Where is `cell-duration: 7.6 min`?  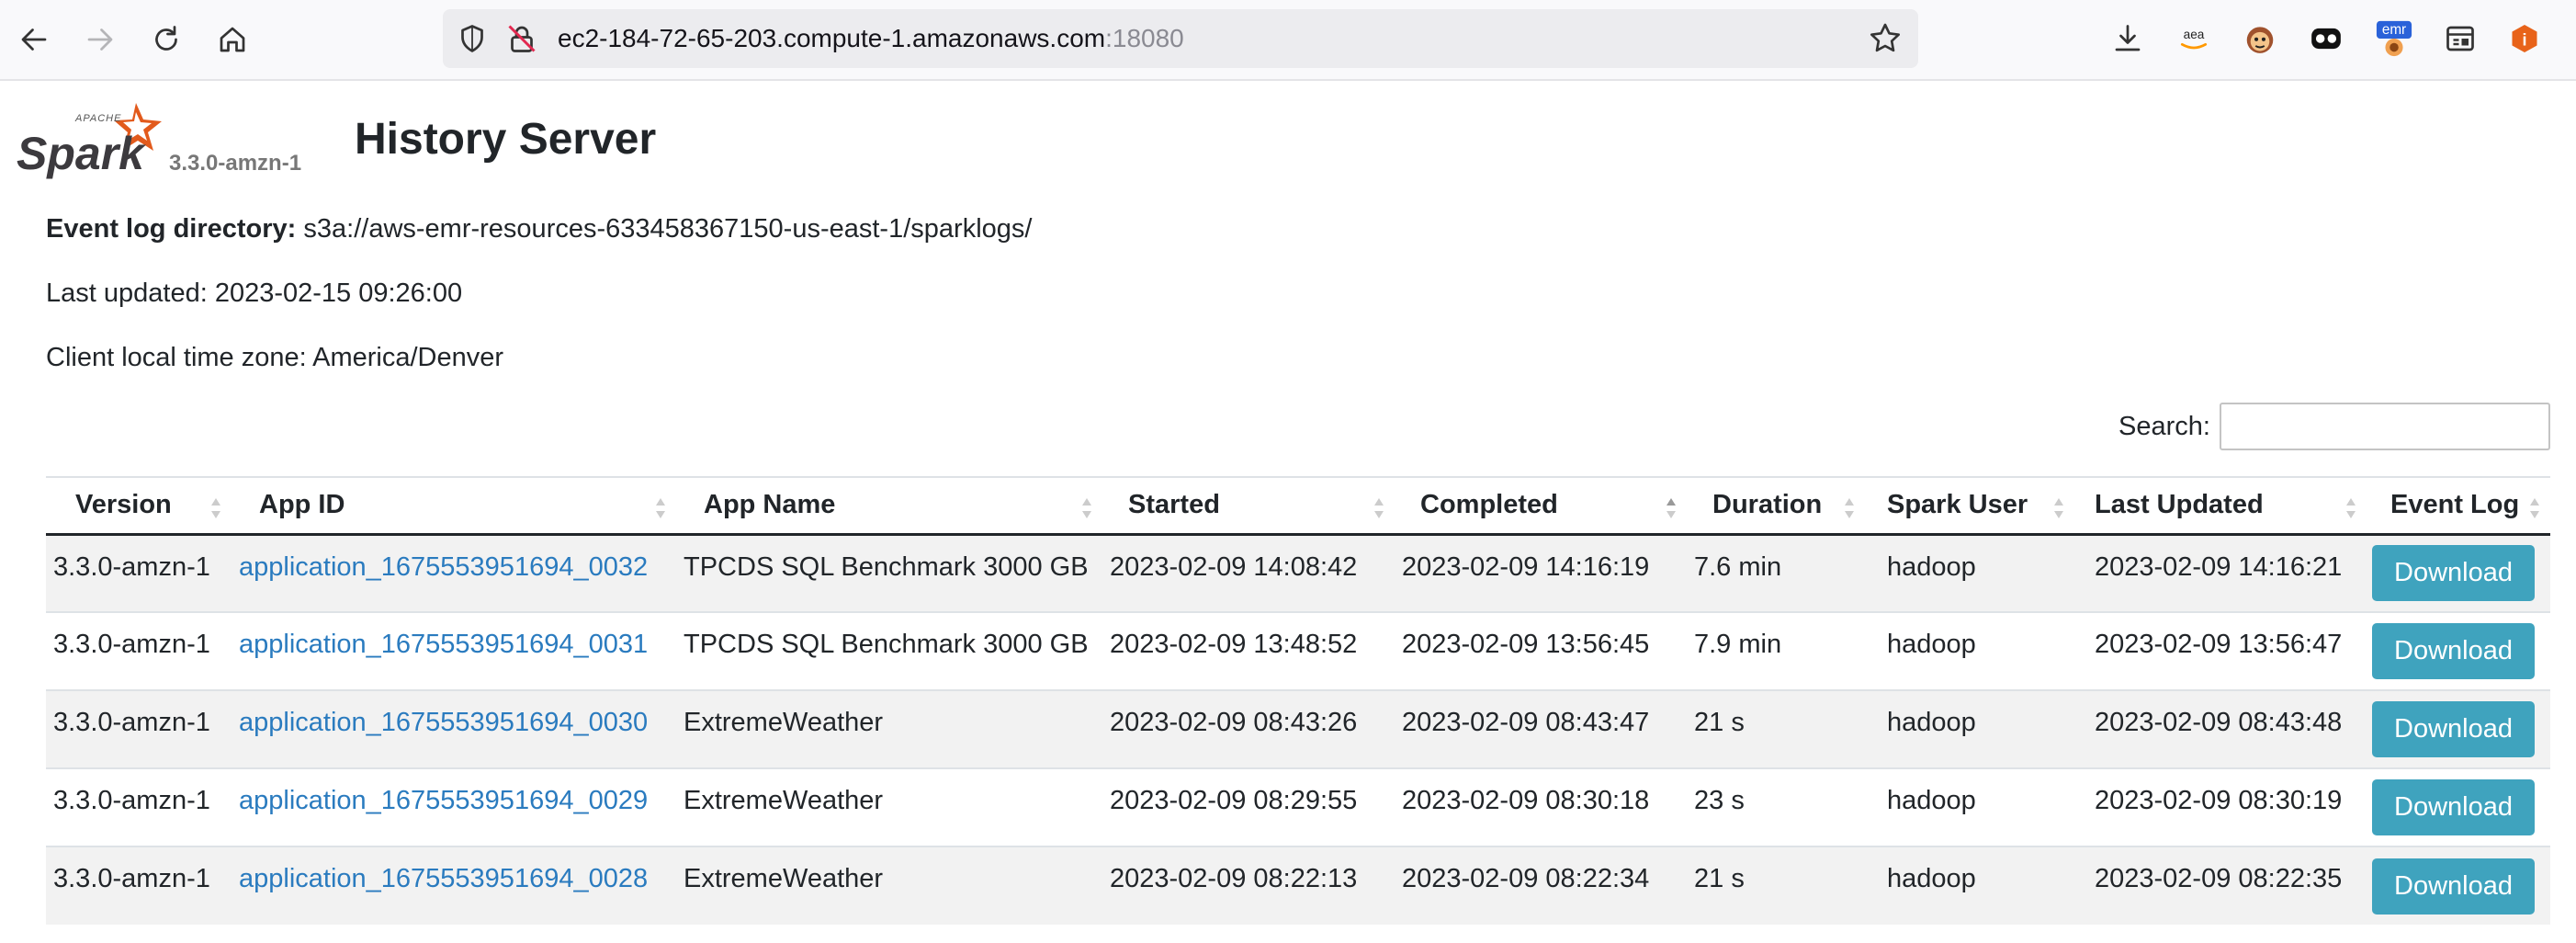
cell-duration: 7.6 min is located at coordinates (1776, 572).